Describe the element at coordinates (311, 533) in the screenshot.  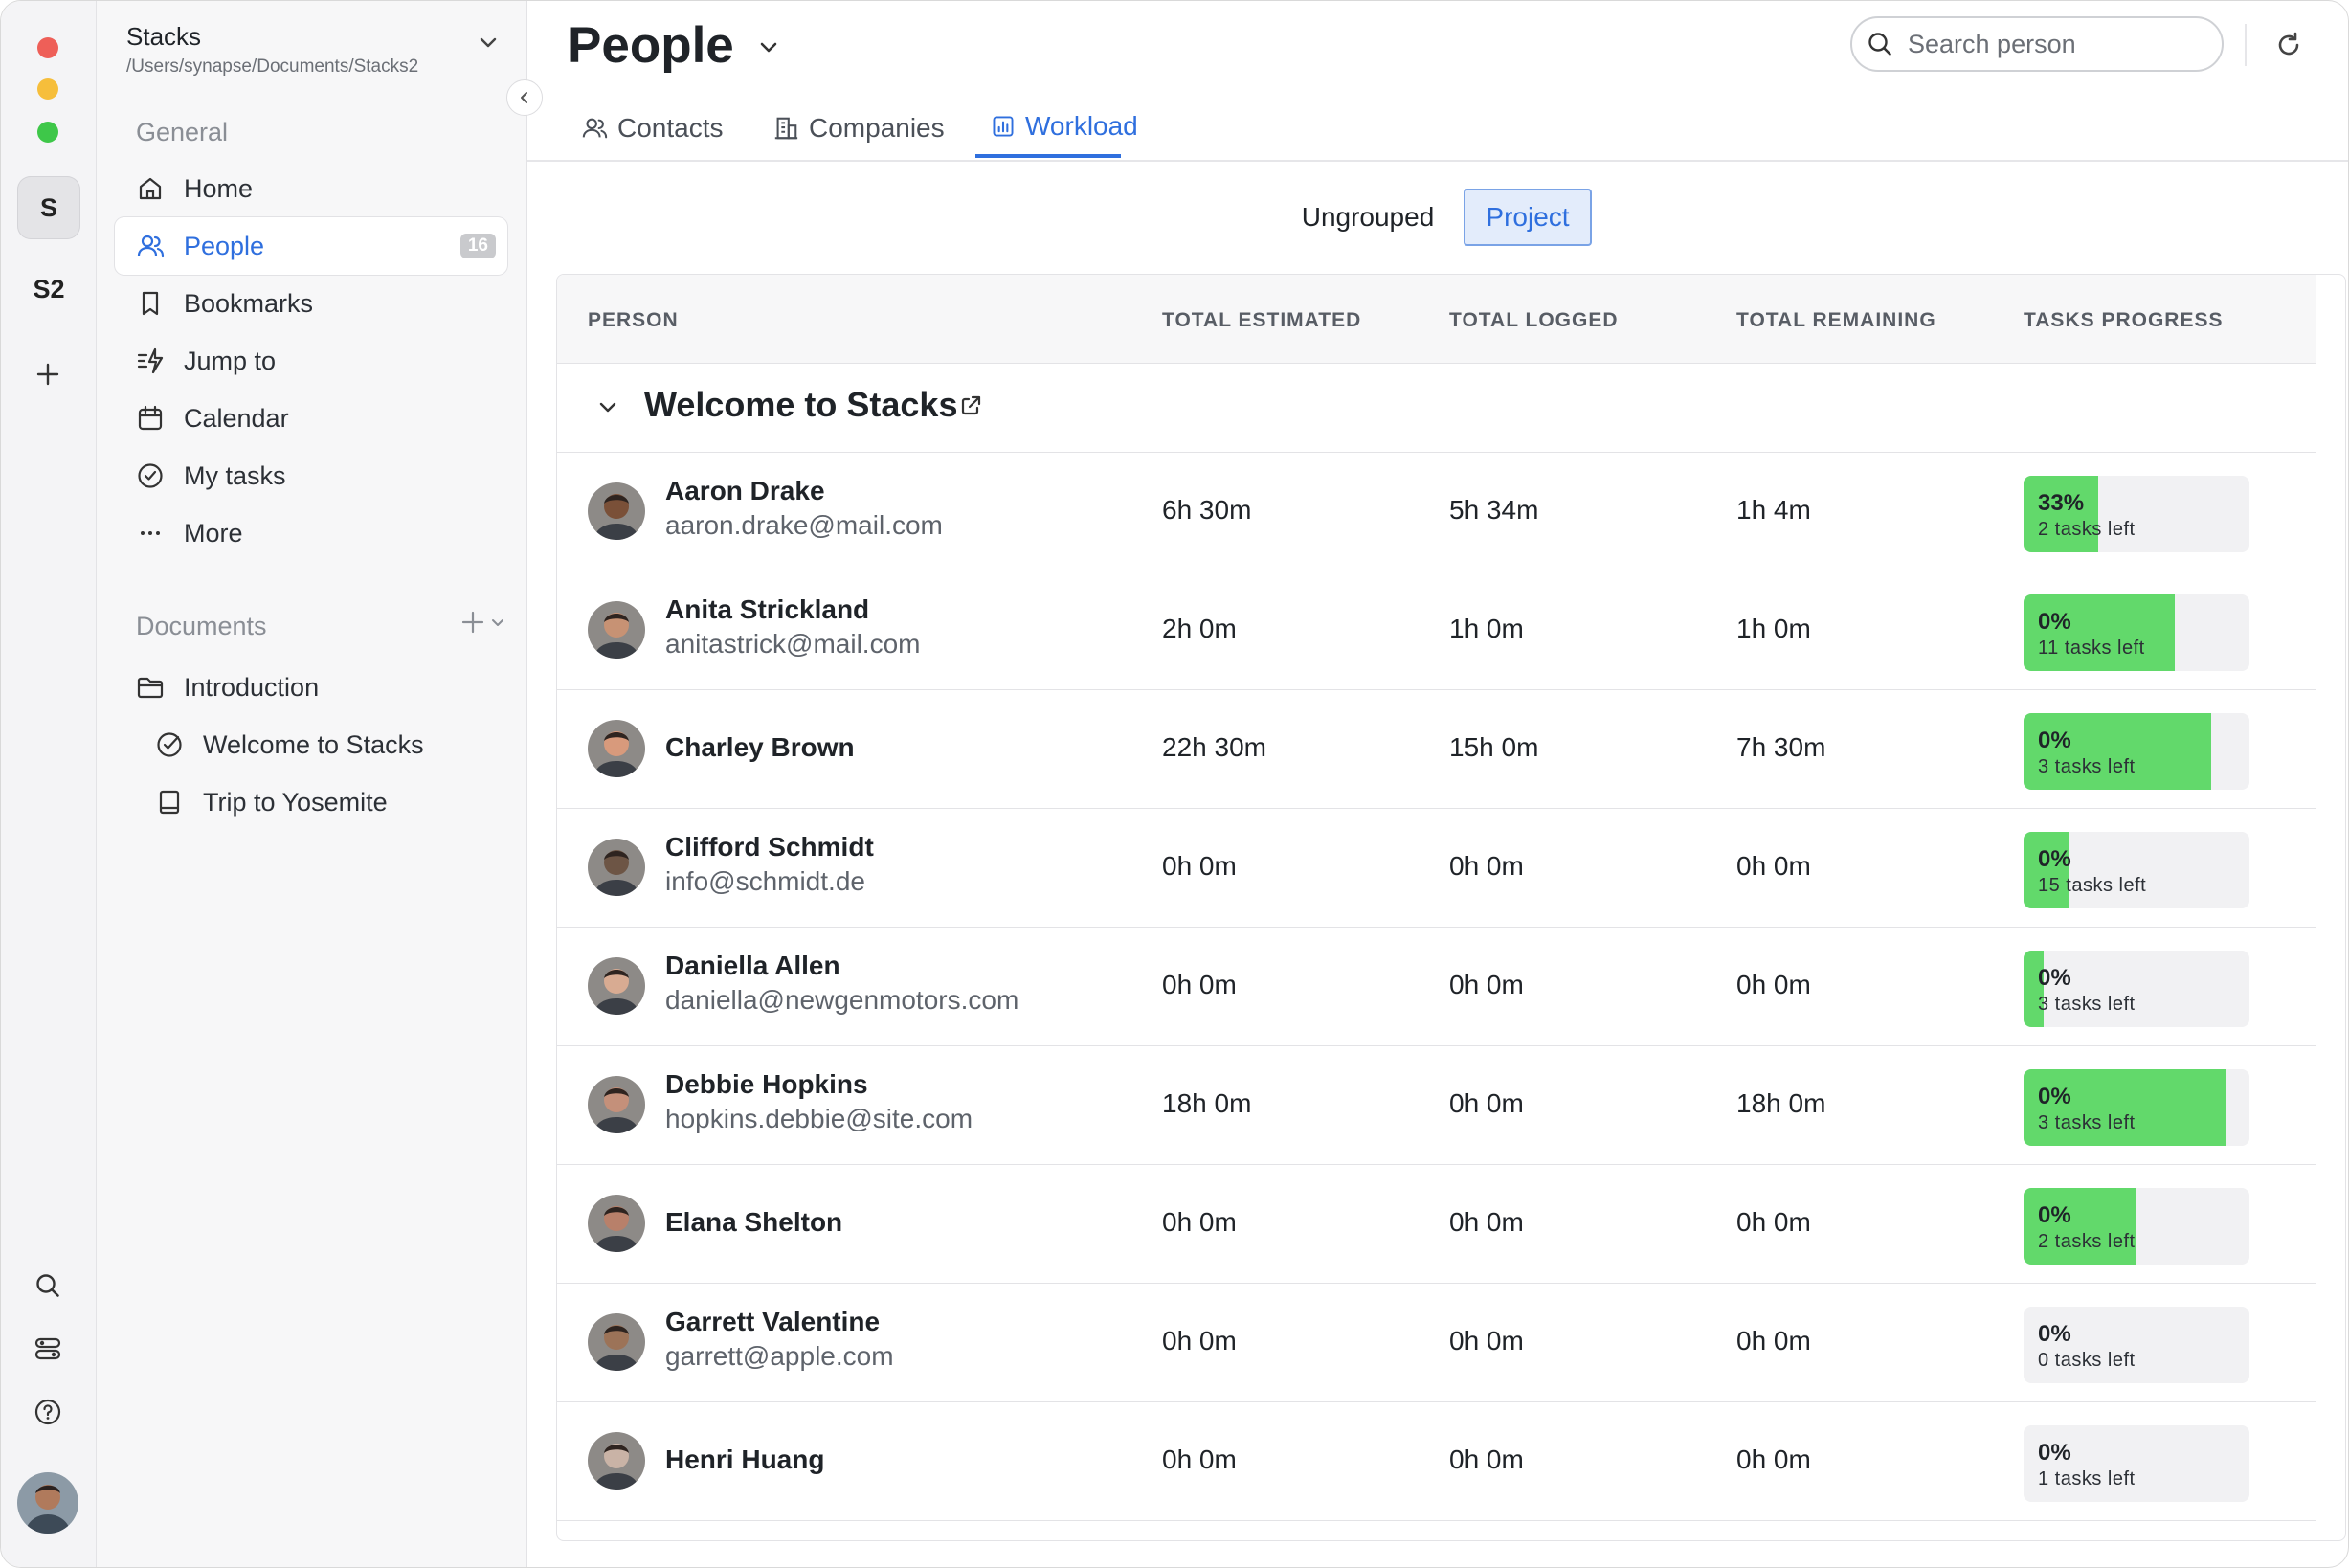
I see `sidebar-item-more: More` at that location.